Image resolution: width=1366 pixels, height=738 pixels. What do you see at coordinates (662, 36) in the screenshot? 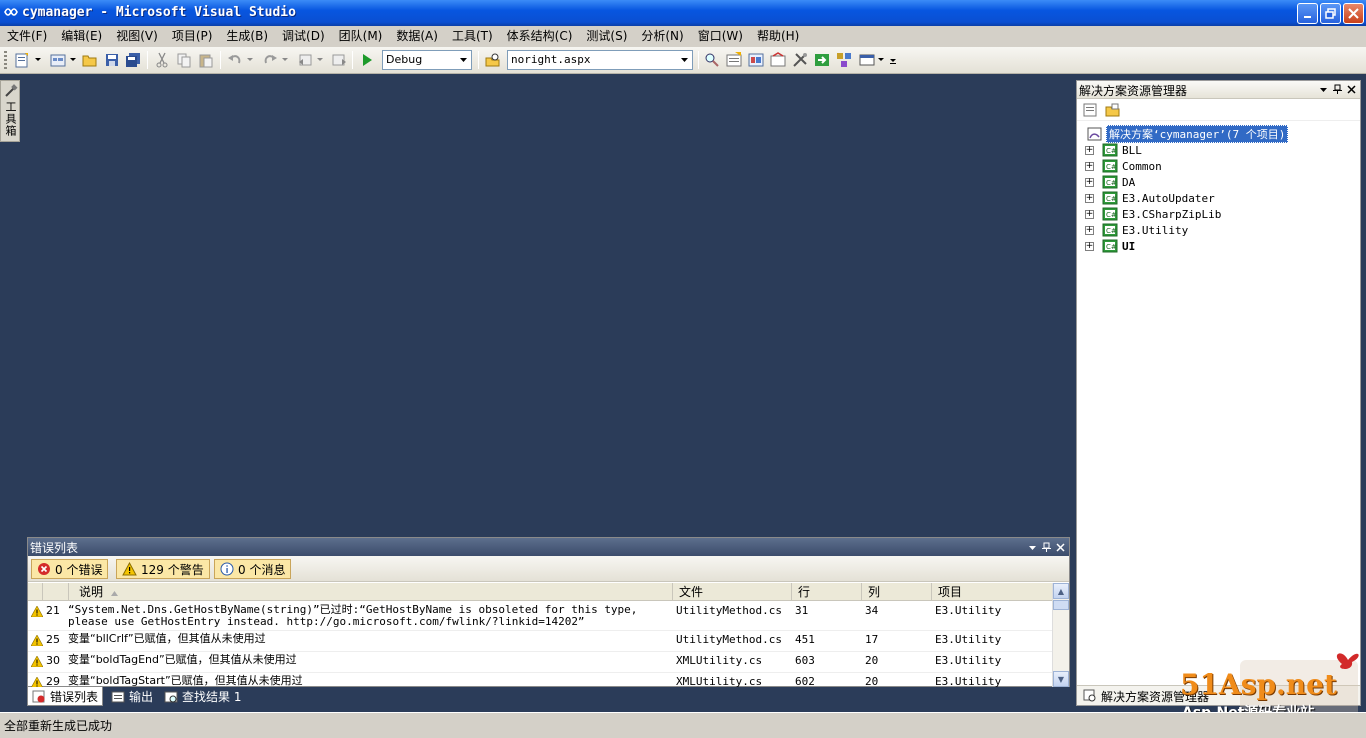
I see `menu-analyze: 分析(N)` at bounding box center [662, 36].